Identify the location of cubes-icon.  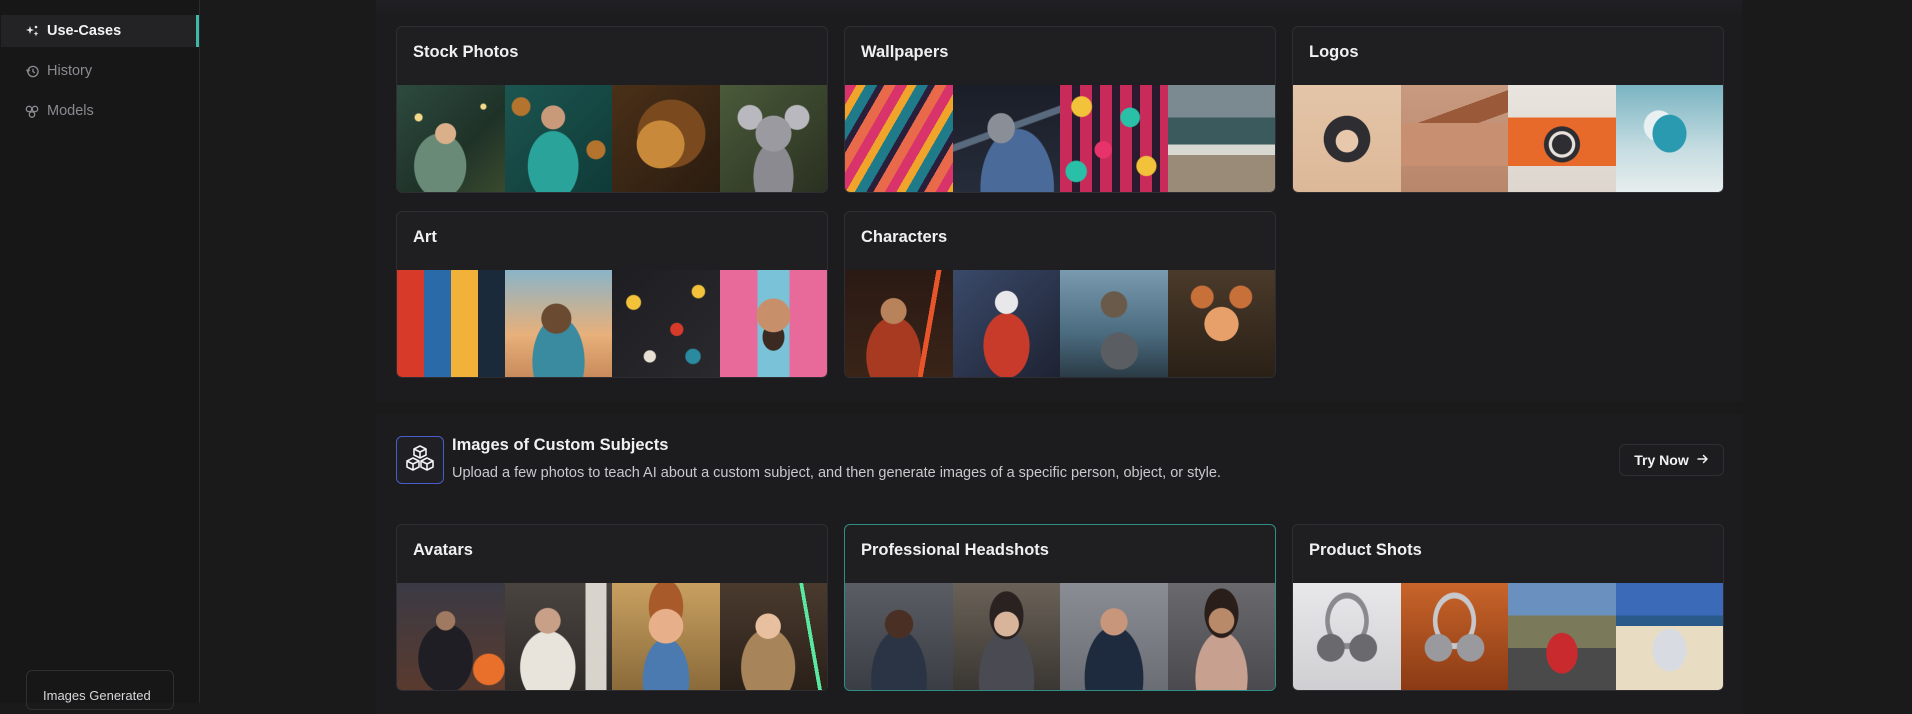
(420, 460).